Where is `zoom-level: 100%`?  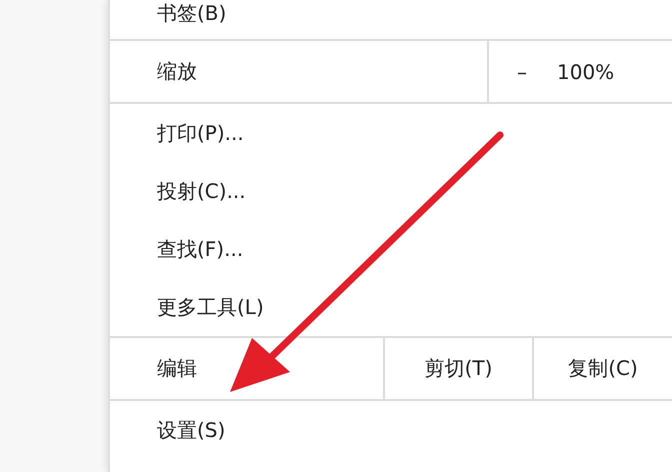
zoom-level: 100% is located at coordinates (585, 72).